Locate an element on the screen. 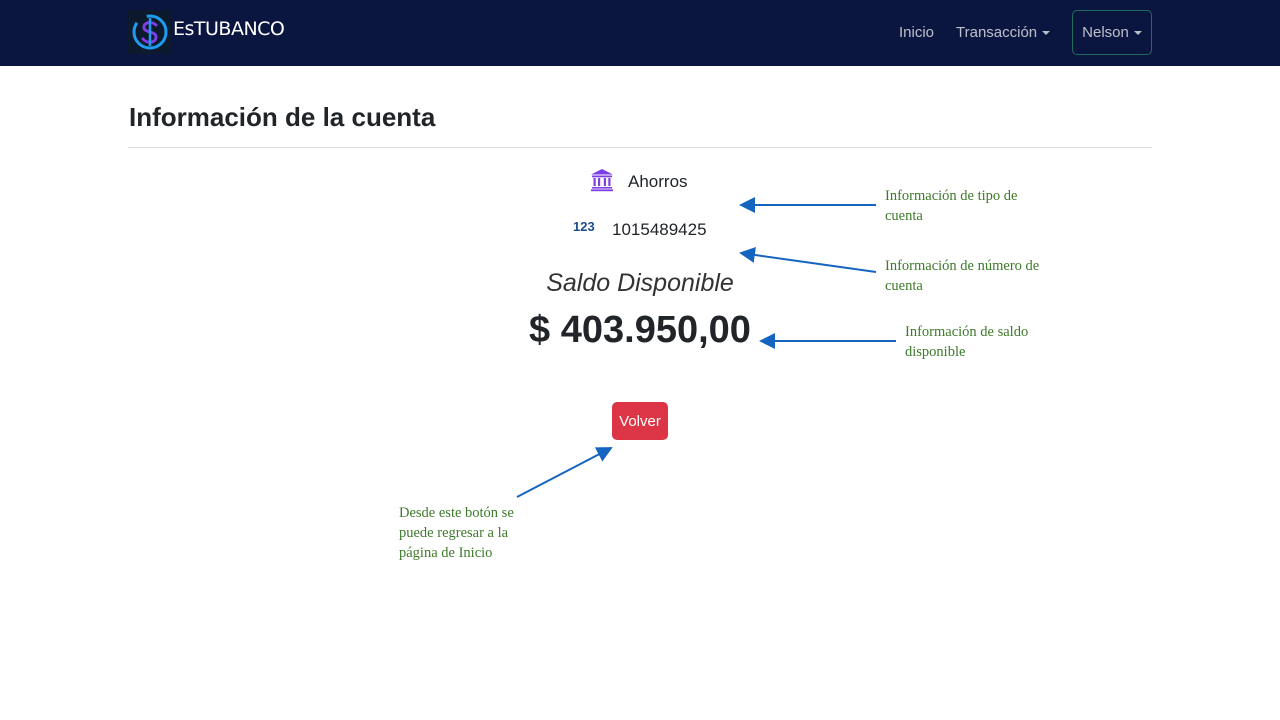  nav-link-transaccion-label: Transacción is located at coordinates (997, 32).